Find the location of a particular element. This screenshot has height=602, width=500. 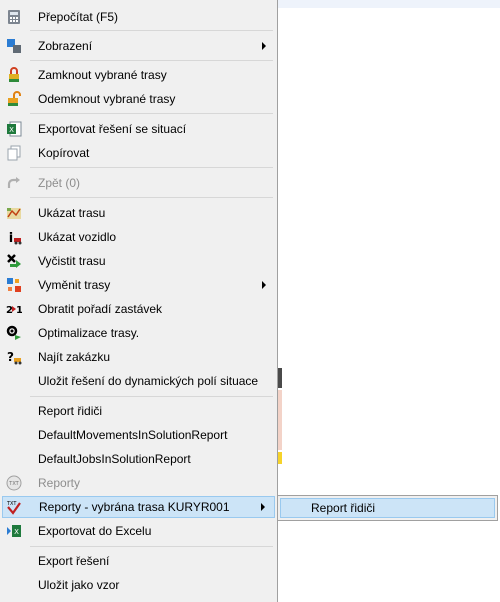

find-job-icon: ? is located at coordinates (14, 357).